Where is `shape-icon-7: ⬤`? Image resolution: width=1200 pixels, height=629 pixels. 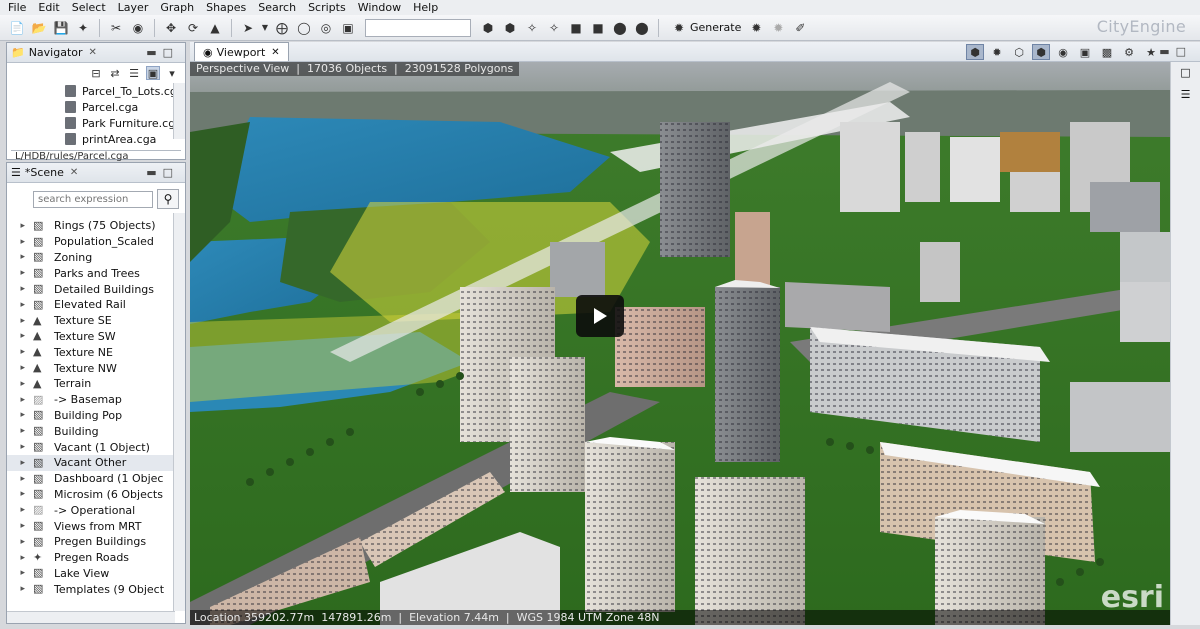 shape-icon-7: ⬤ is located at coordinates (620, 28).